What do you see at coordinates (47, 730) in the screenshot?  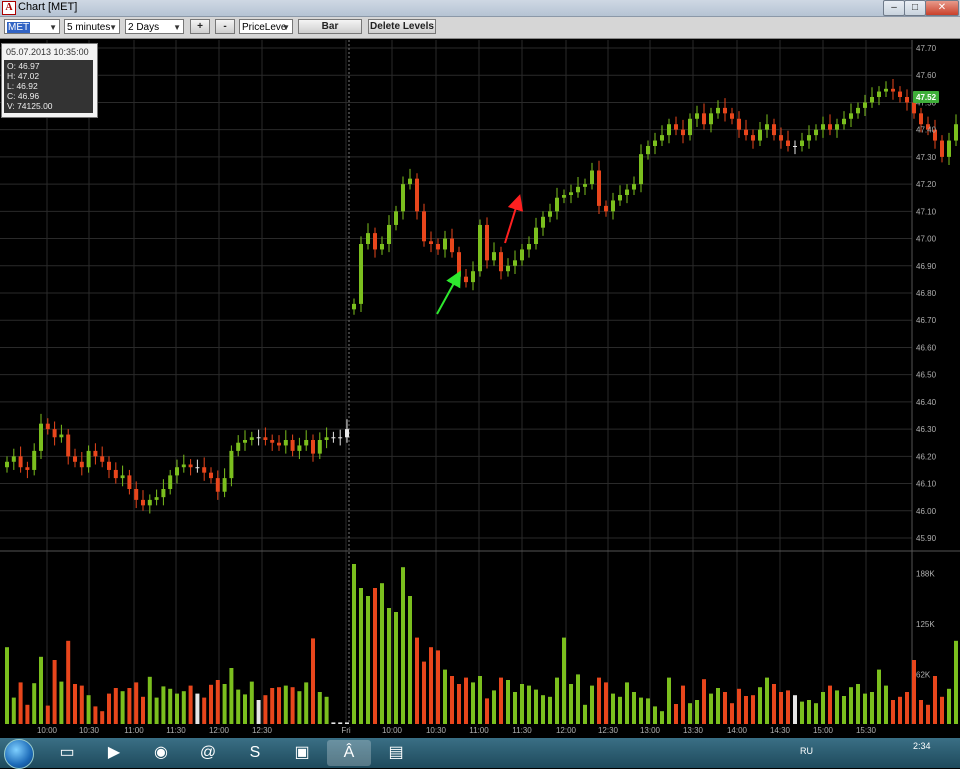 I see `time-tick-label: 10:00` at bounding box center [47, 730].